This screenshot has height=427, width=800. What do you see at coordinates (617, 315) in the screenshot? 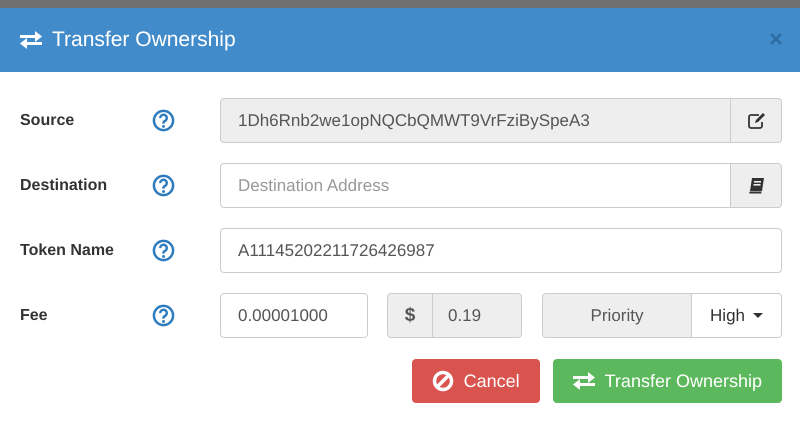
I see `priority-label: Priority` at bounding box center [617, 315].